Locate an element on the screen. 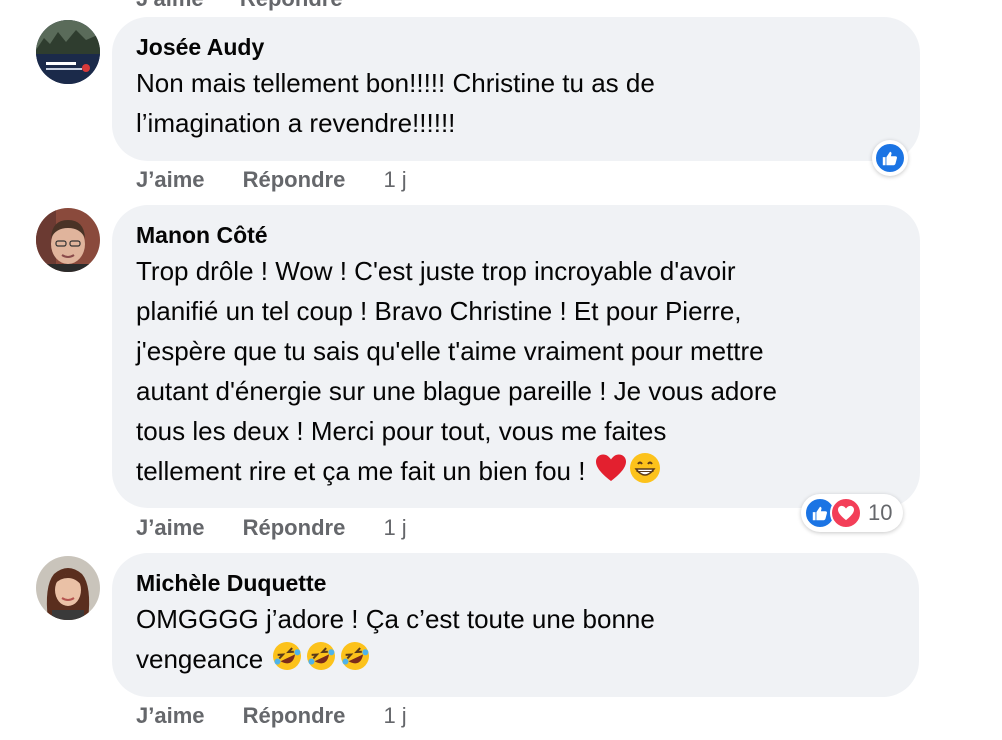  comment-text-line: vengeance is located at coordinates (515, 661).